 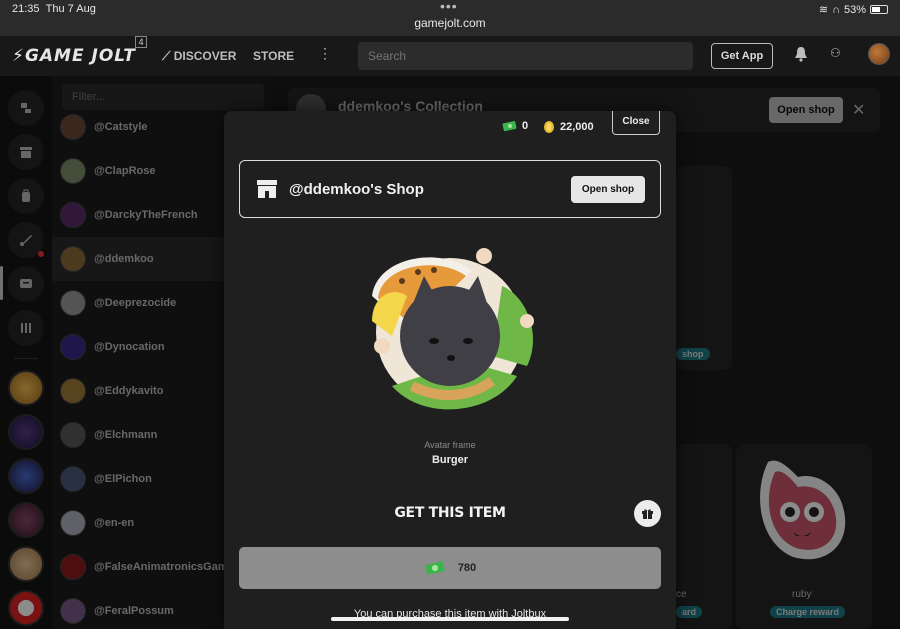 What do you see at coordinates (450, 23) in the screenshot?
I see `url-bar: gamejolt.com` at bounding box center [450, 23].